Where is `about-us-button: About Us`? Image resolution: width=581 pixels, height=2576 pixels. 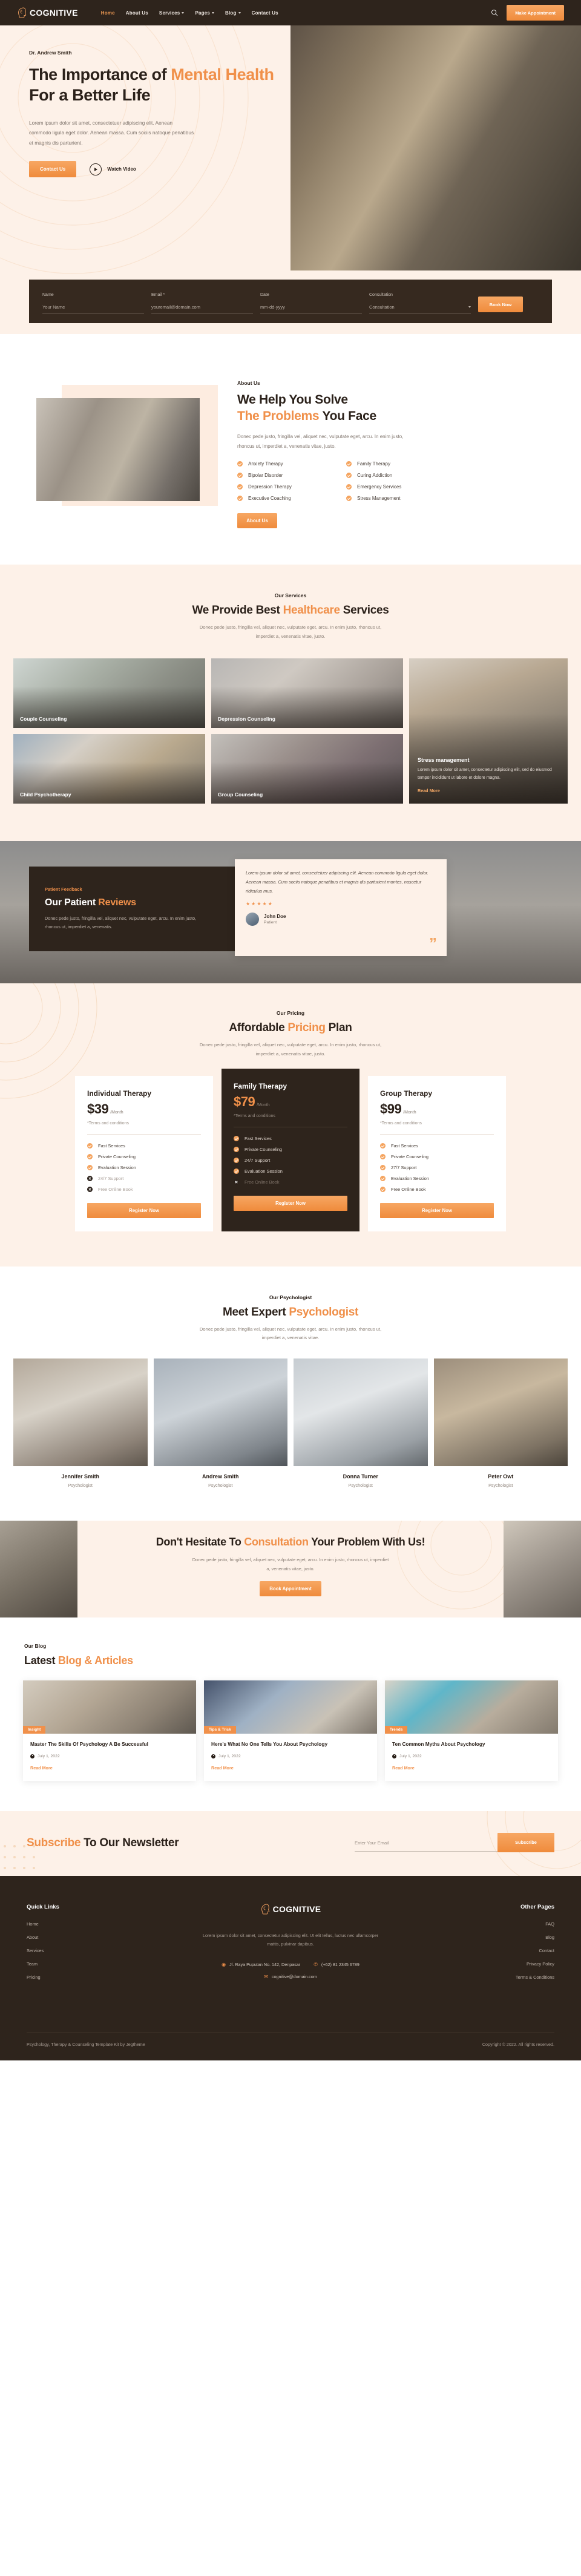
about-us-button: About Us is located at coordinates (257, 521).